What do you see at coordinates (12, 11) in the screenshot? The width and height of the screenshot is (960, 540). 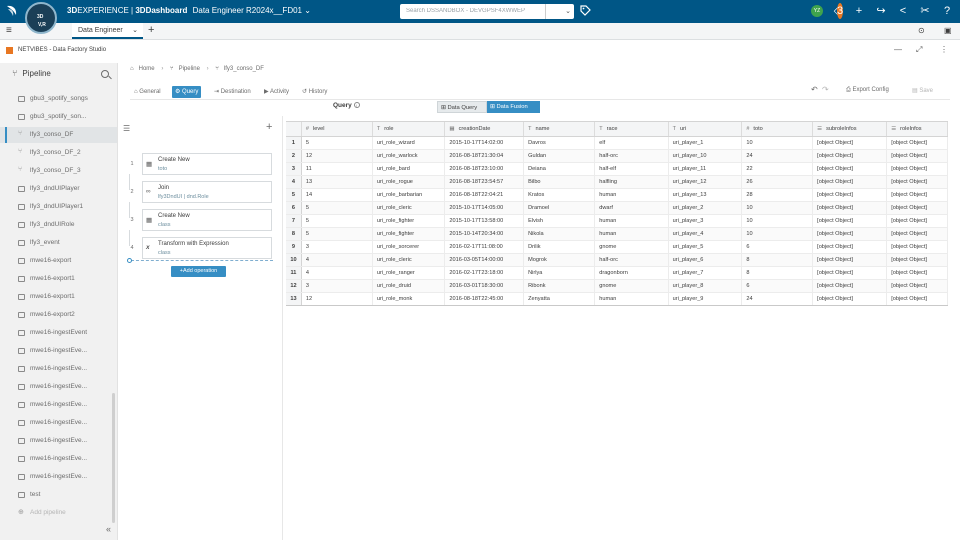 I see `dassault-logo-icon` at bounding box center [12, 11].